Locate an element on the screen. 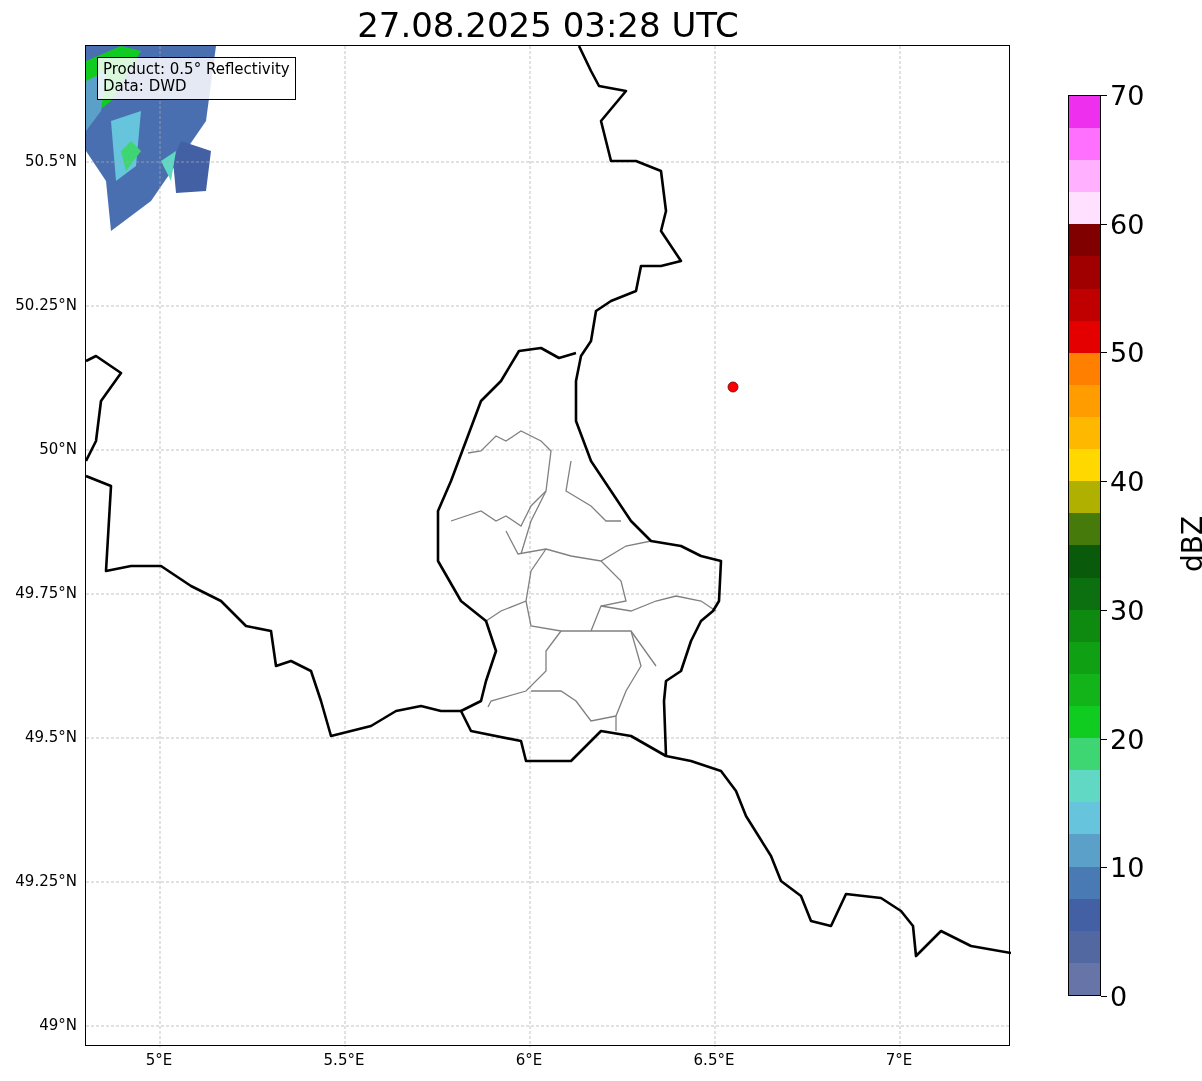 This screenshot has width=1202, height=1081. colorbar-tick-label: 10 is located at coordinates (1127, 867).